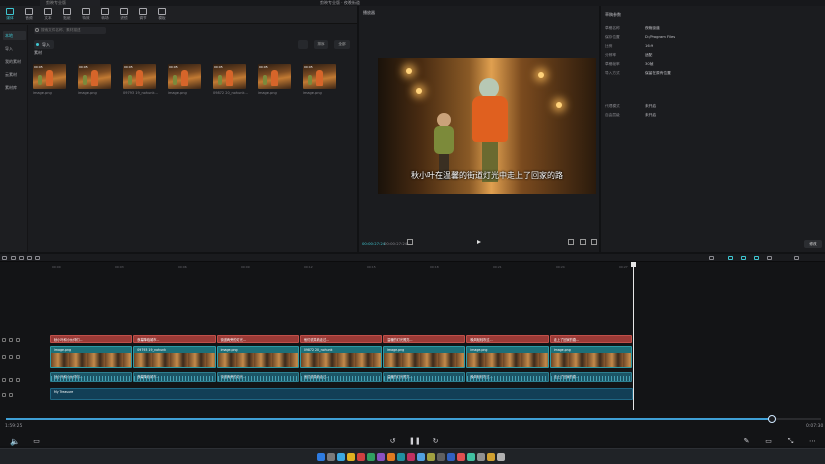 This screenshot has height=464, width=825. I want to click on undo-icon, so click(13, 258).